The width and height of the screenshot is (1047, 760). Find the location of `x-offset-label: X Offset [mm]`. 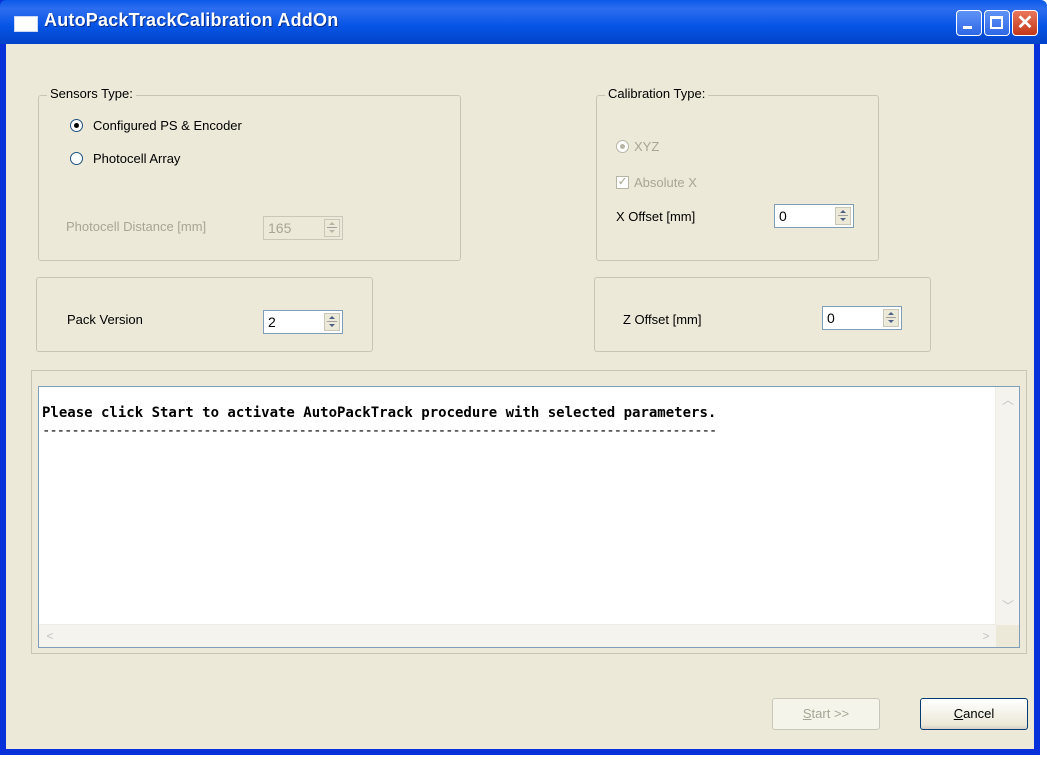

x-offset-label: X Offset [mm] is located at coordinates (656, 216).